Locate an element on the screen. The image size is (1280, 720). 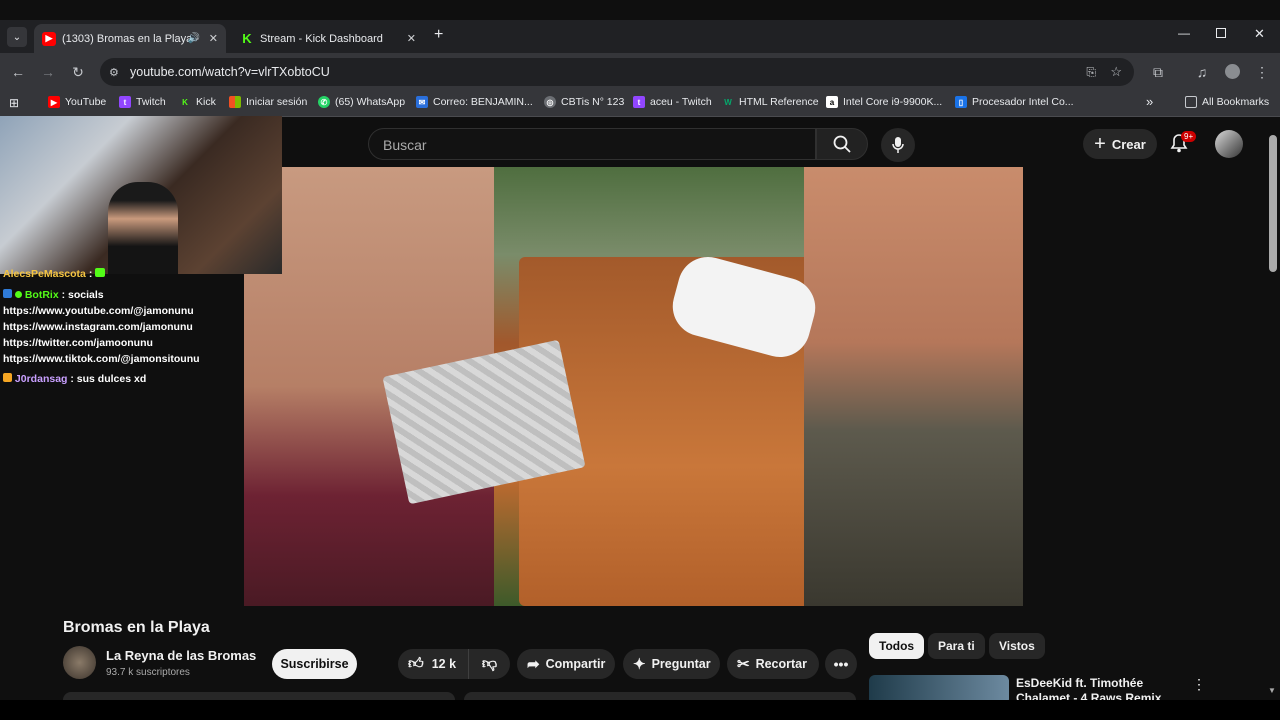
tab-youtube: ▶ (1303) Bromas en la Playa - 🔊 ✕ is located at coordinates (130, 38).